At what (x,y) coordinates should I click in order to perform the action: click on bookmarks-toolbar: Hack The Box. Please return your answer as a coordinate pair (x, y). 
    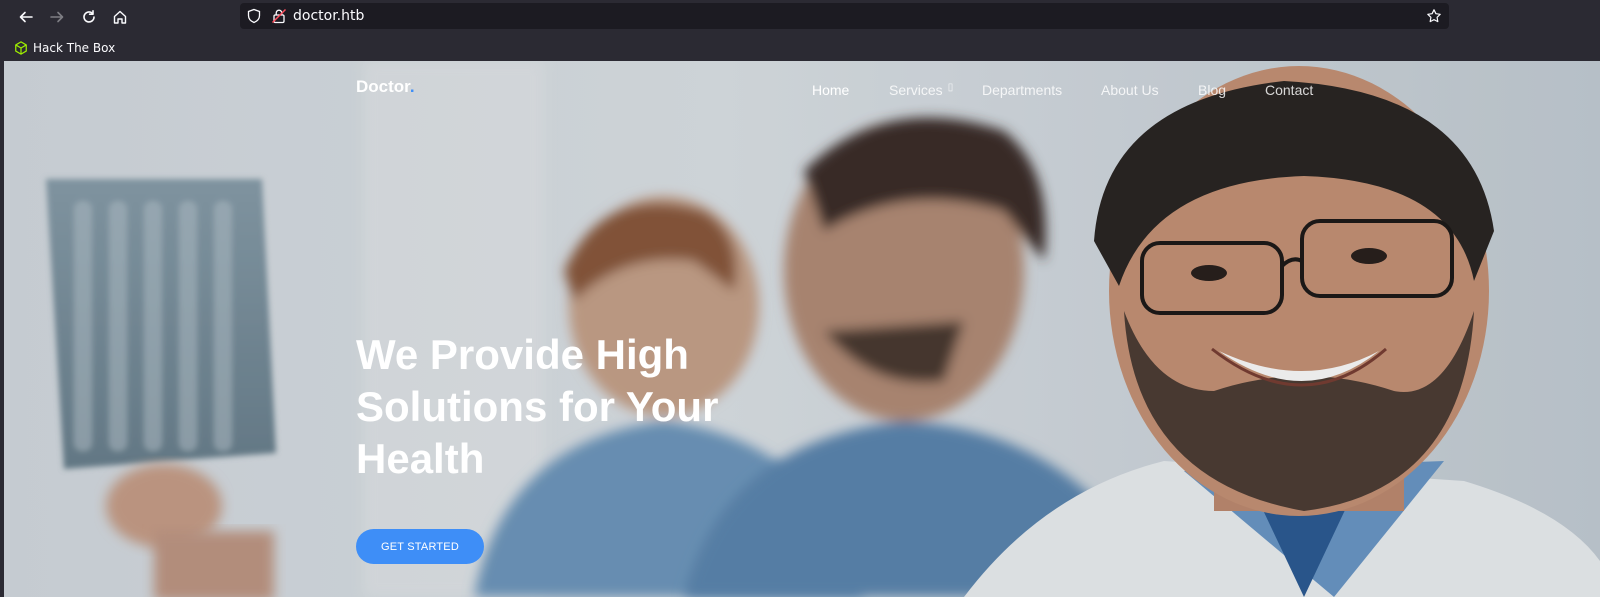
    Looking at the image, I should click on (800, 47).